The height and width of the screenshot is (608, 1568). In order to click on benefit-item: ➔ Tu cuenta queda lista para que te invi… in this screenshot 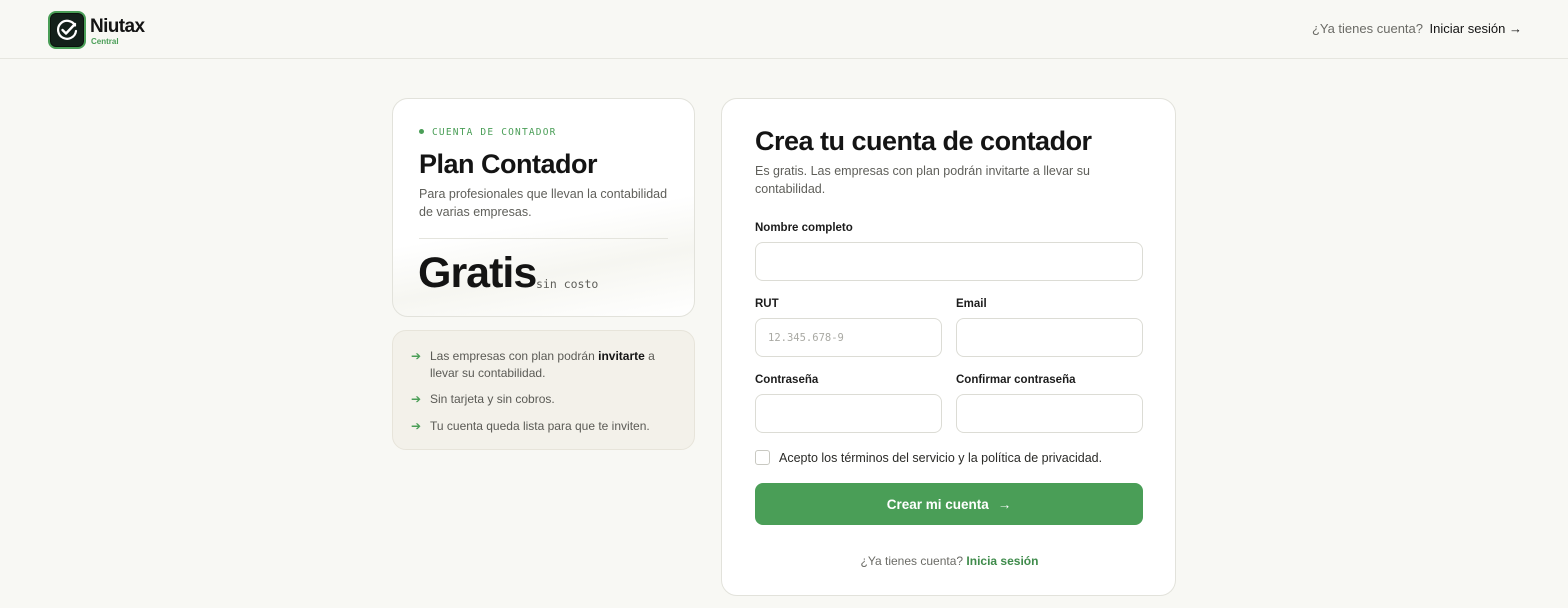, I will do `click(546, 426)`.